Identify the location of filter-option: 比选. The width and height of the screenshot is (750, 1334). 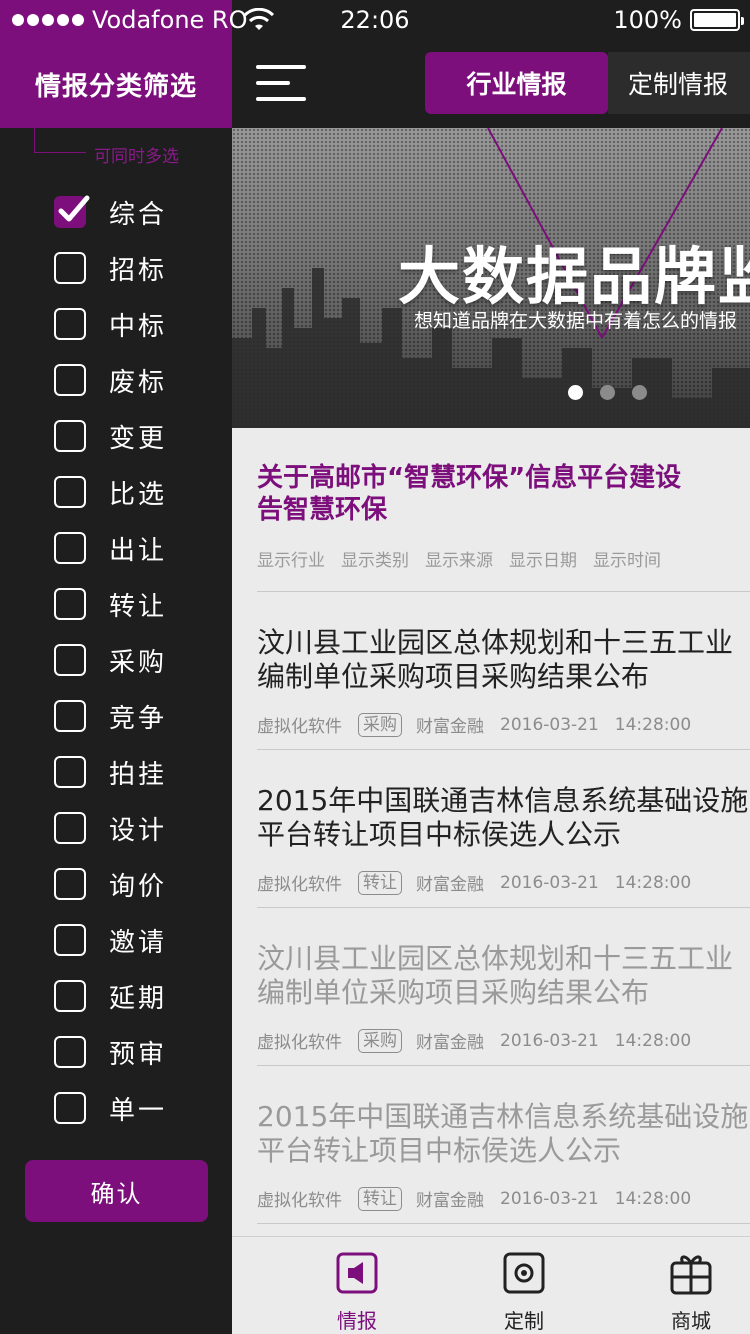
(110, 492).